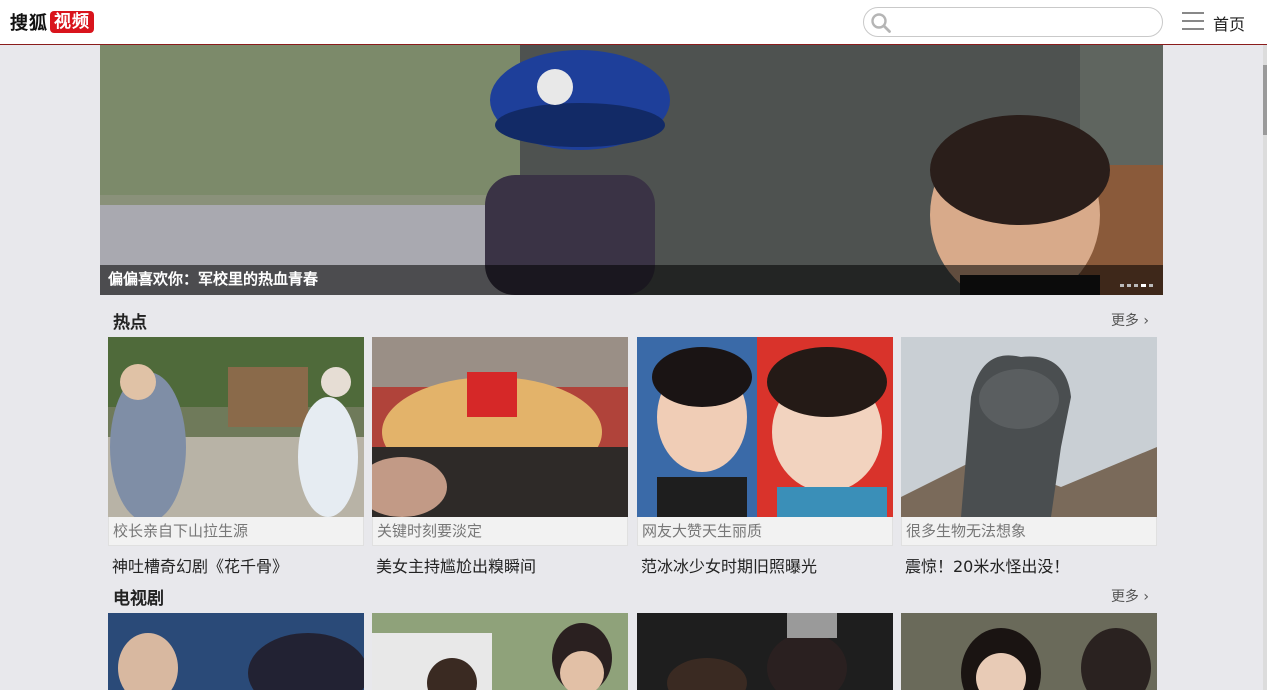 This screenshot has height=690, width=1267. What do you see at coordinates (500, 565) in the screenshot?
I see `card-title: 美女主持尴尬出糗瞬间` at bounding box center [500, 565].